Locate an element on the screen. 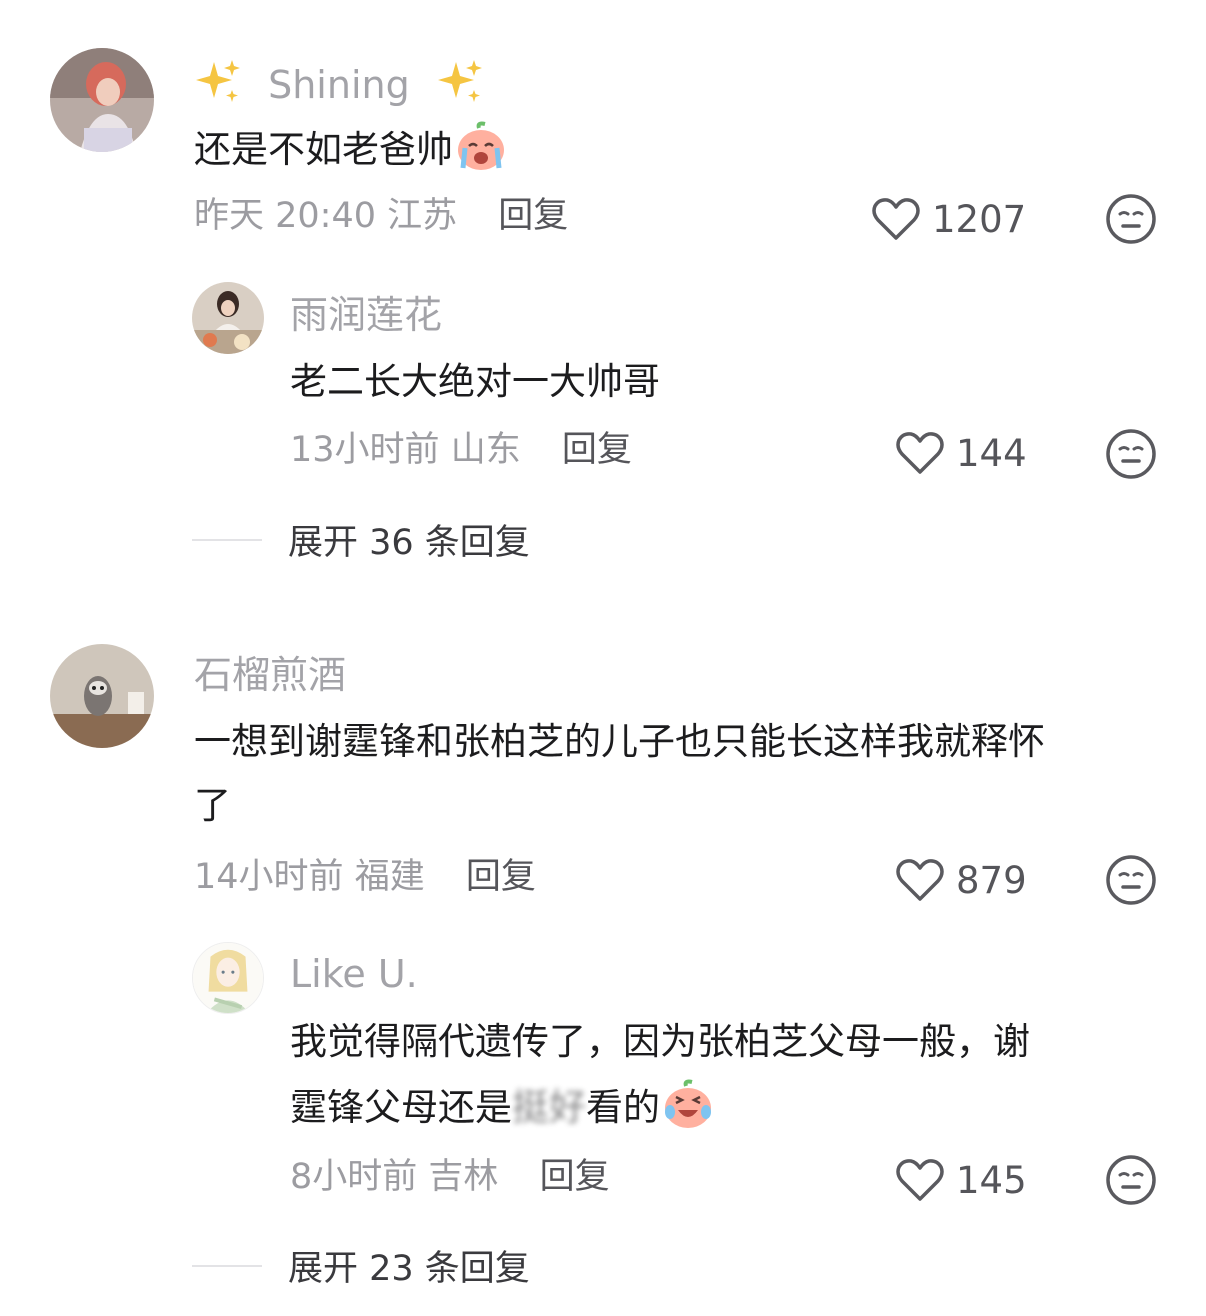 The image size is (1206, 1316). like-count: 879 is located at coordinates (991, 880).